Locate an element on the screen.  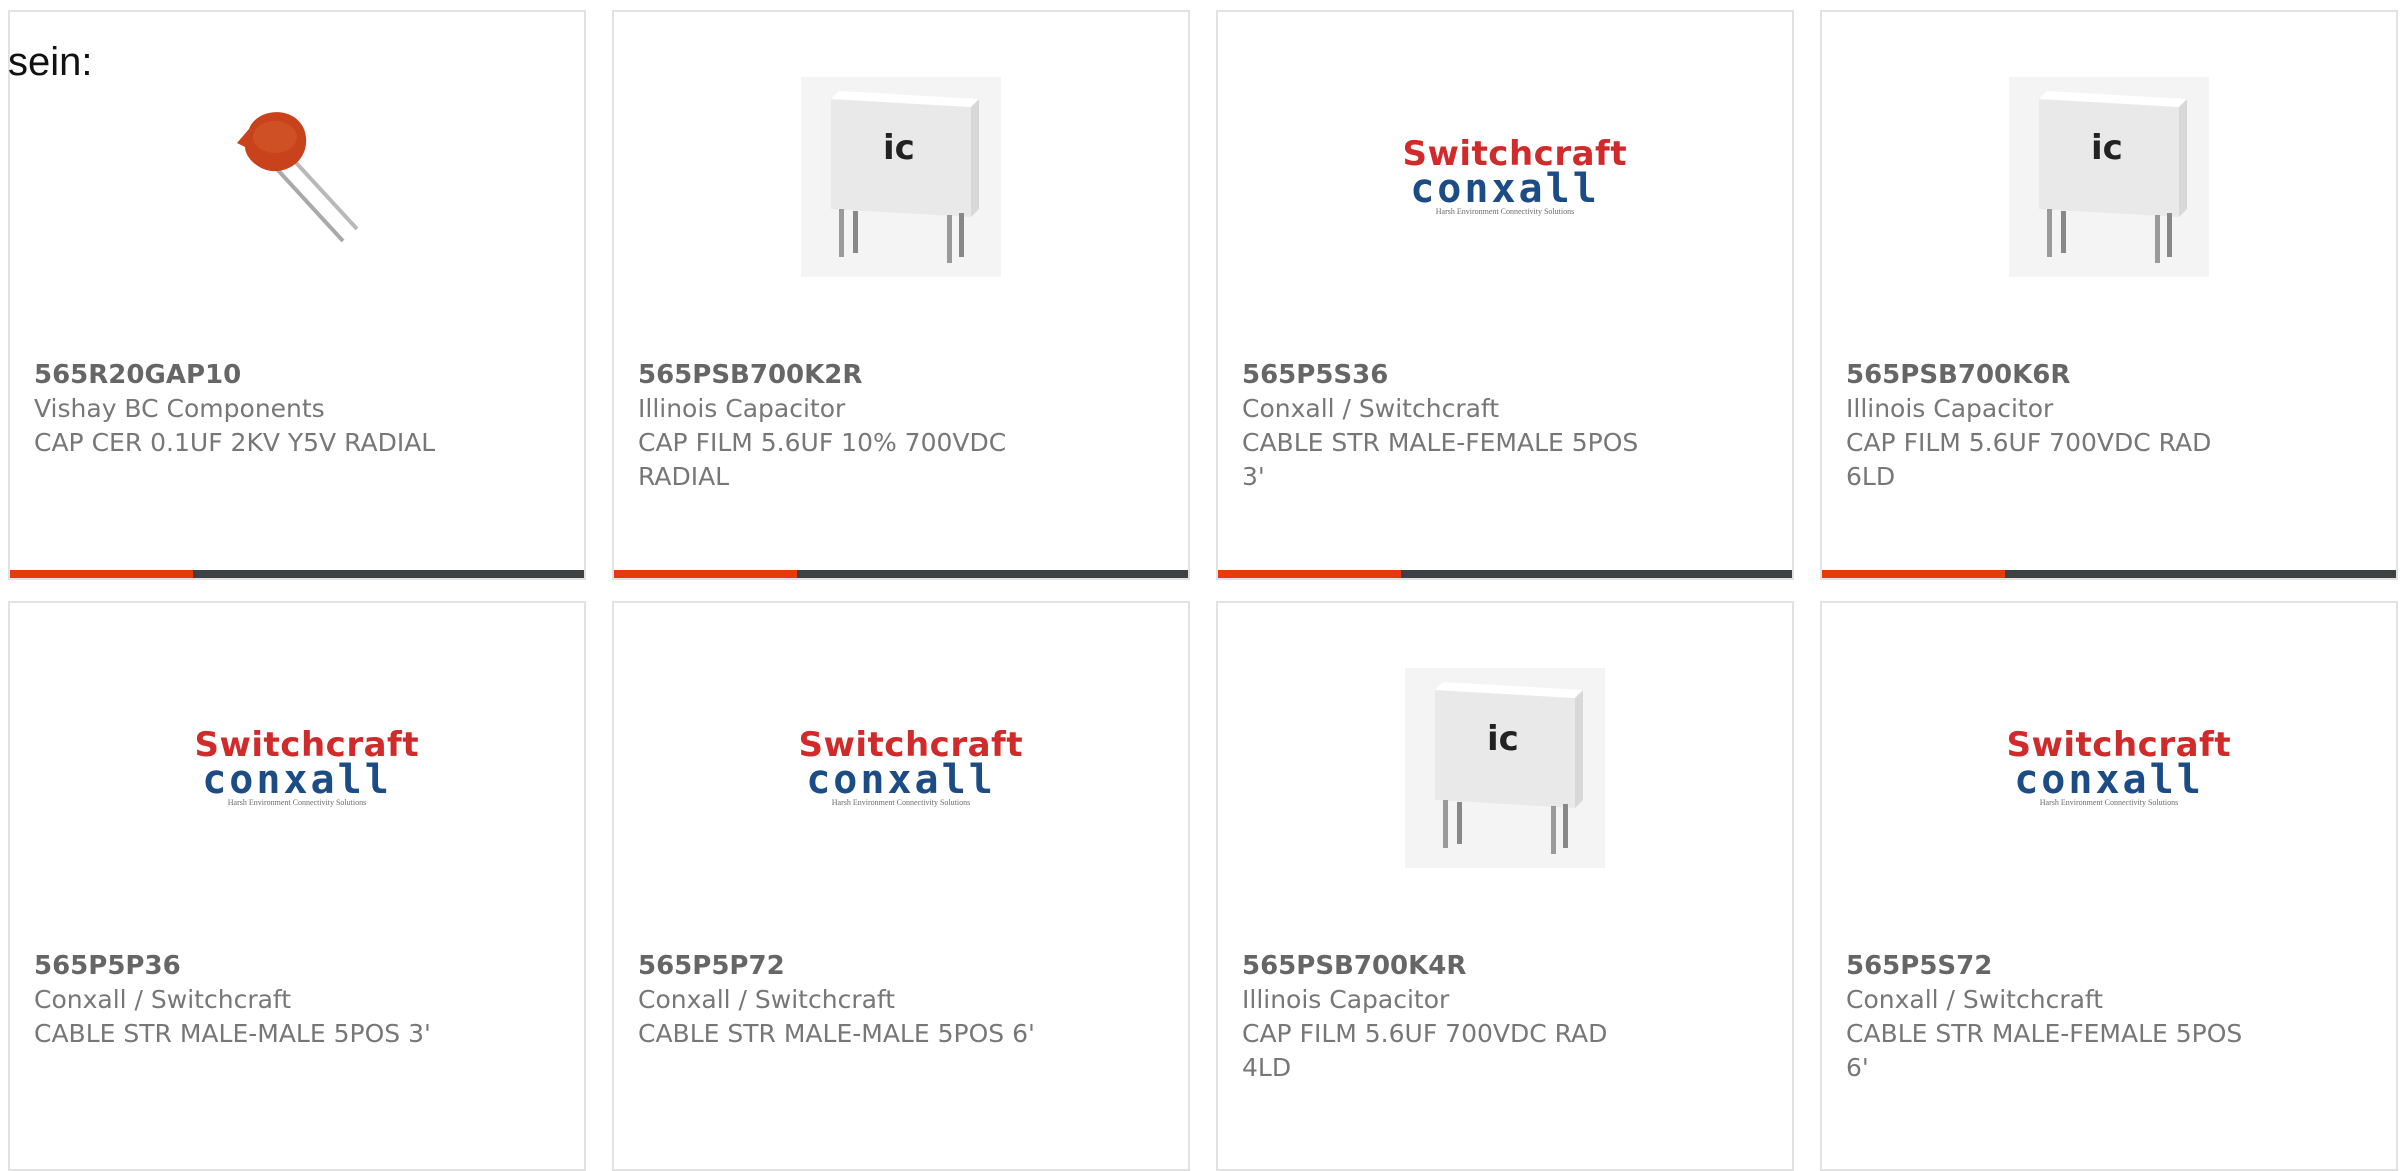
part-number: 565P5S36 is located at coordinates (1505, 375).